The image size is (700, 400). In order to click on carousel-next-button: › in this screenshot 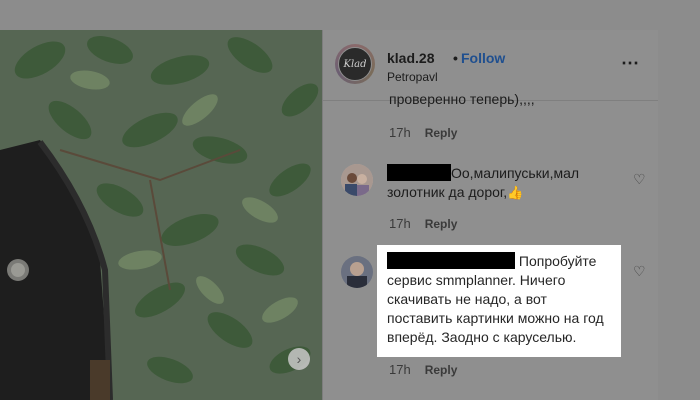, I will do `click(299, 359)`.